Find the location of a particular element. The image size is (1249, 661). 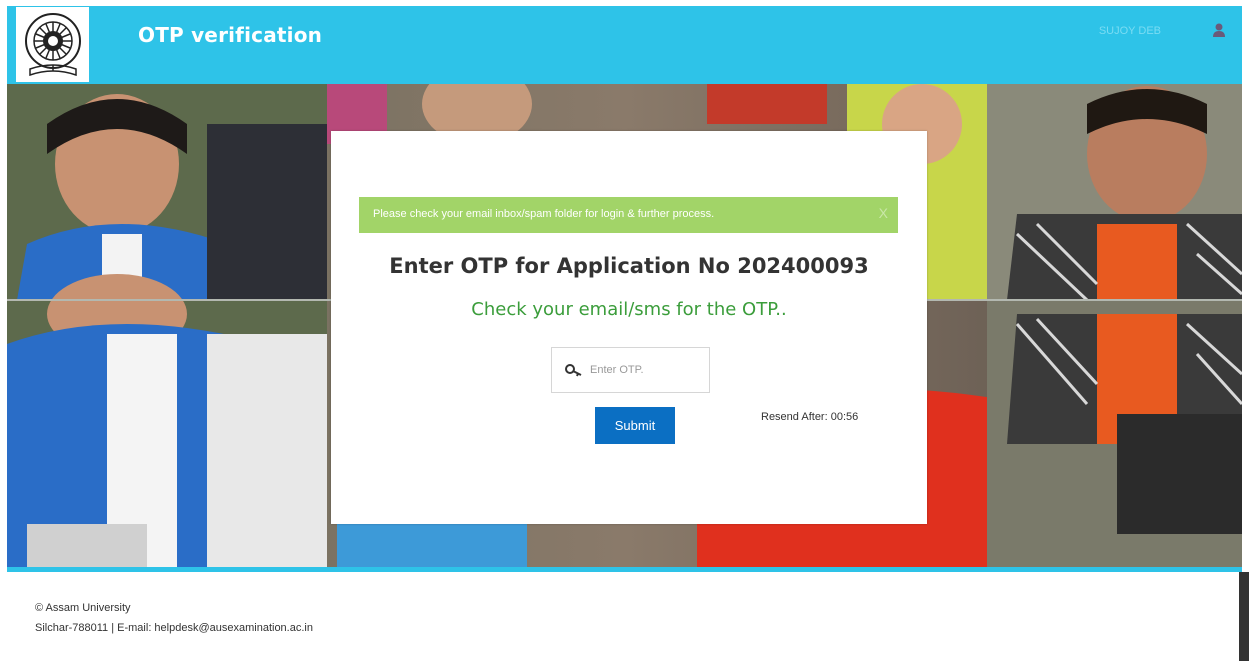

user-icon-glyph is located at coordinates (1219, 30).